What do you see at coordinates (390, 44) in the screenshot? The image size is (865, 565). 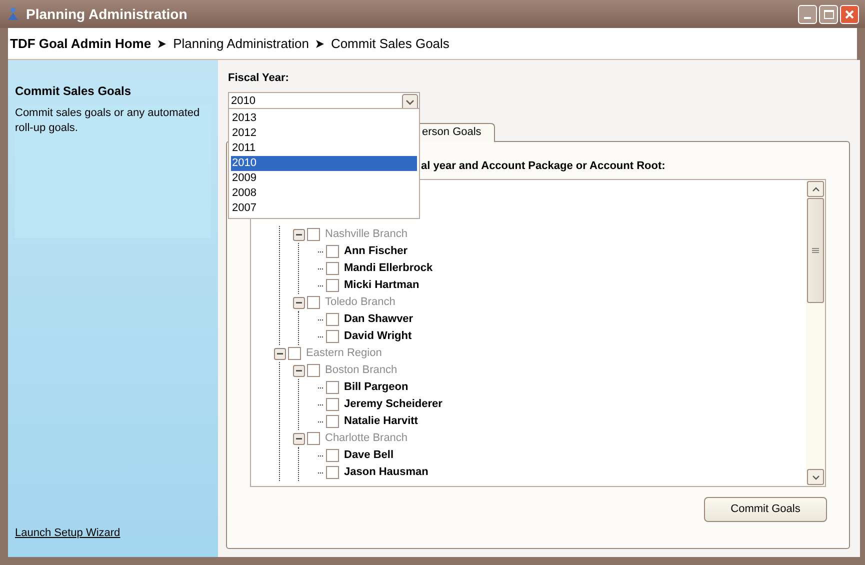 I see `breadcrumb-link: Commit Sales Goals` at bounding box center [390, 44].